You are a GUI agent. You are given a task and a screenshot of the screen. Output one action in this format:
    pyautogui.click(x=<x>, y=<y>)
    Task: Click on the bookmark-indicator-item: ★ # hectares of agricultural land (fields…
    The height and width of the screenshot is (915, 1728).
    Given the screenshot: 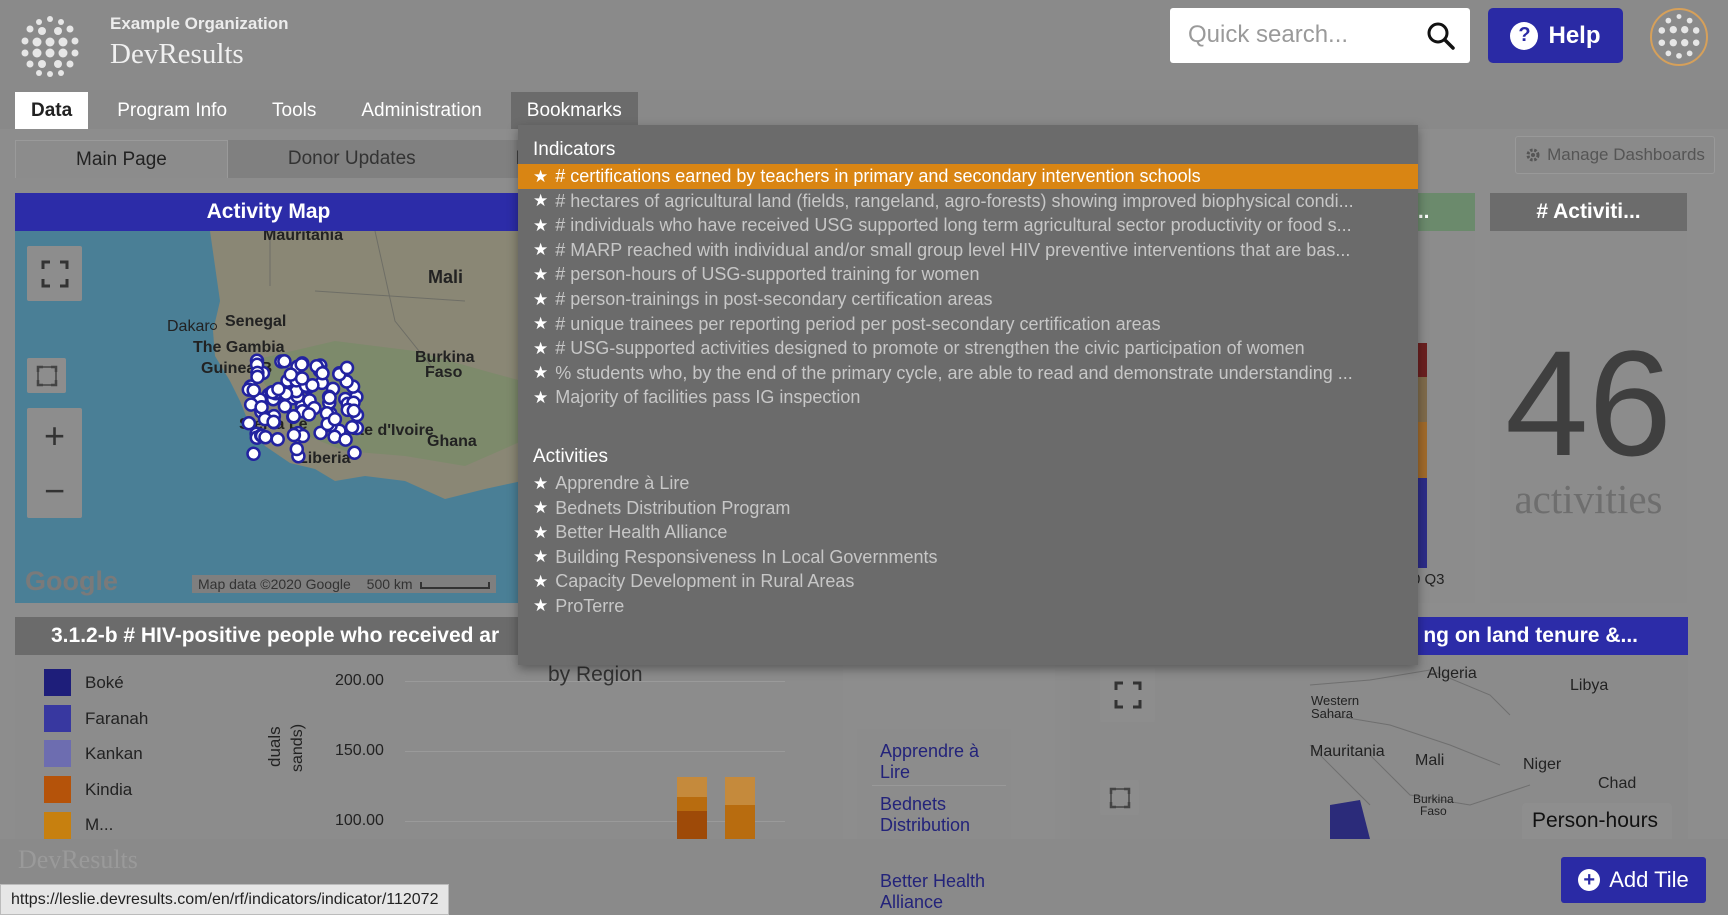 What is the action you would take?
    pyautogui.click(x=968, y=201)
    